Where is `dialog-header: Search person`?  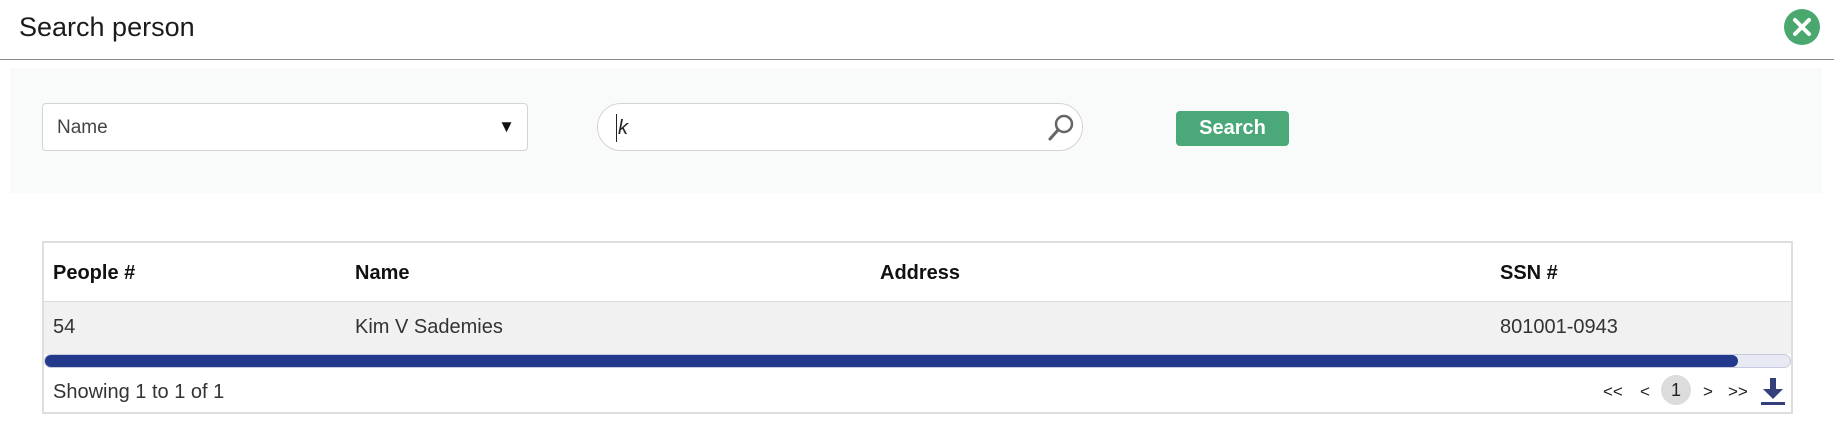
dialog-header: Search person is located at coordinates (917, 30).